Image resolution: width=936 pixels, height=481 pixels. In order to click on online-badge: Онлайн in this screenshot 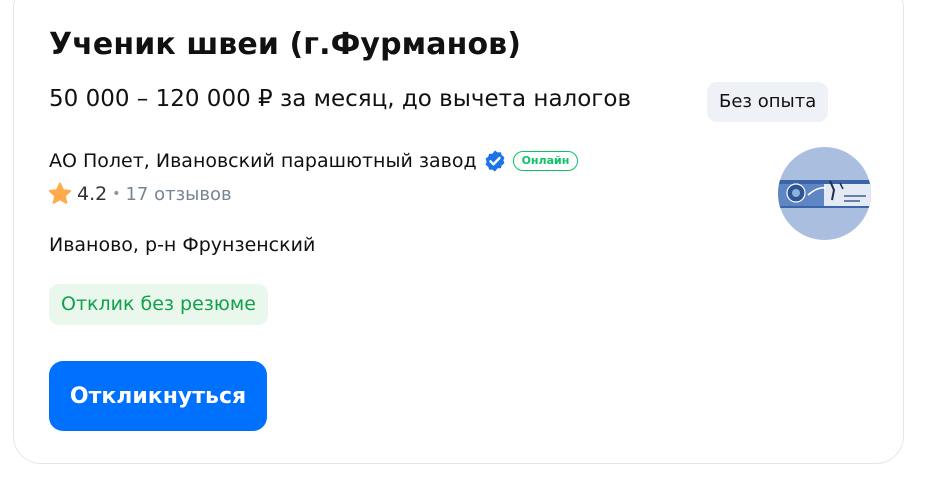, I will do `click(545, 161)`.